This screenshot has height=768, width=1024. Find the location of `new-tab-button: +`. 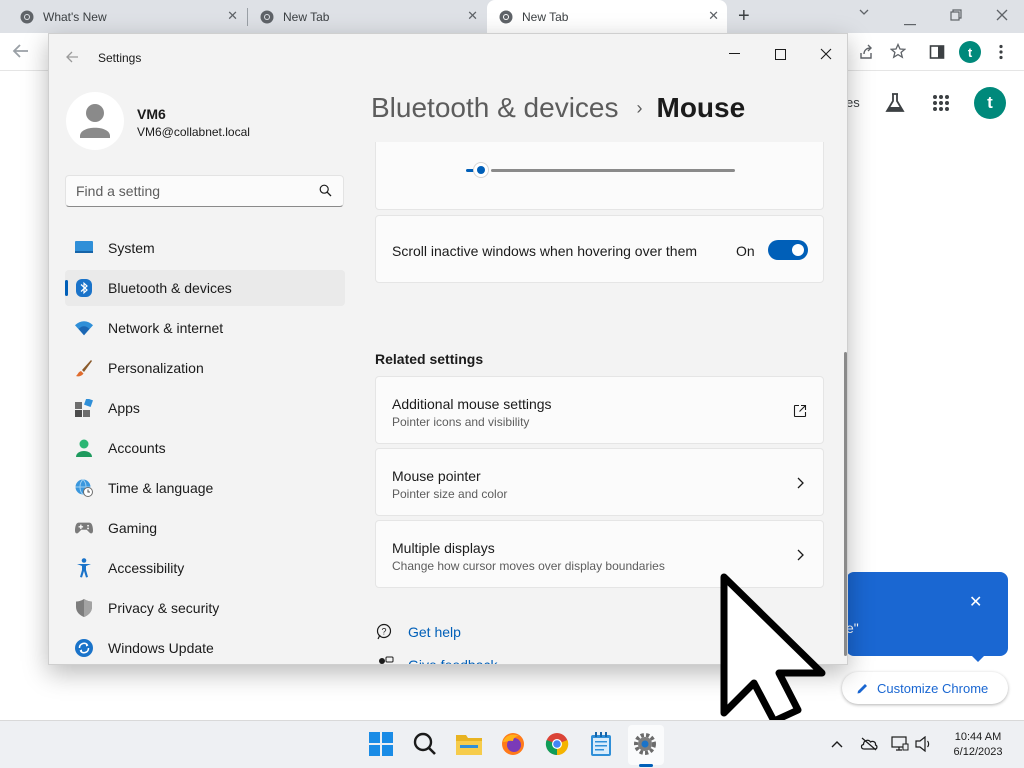

new-tab-button: + is located at coordinates (744, 16).